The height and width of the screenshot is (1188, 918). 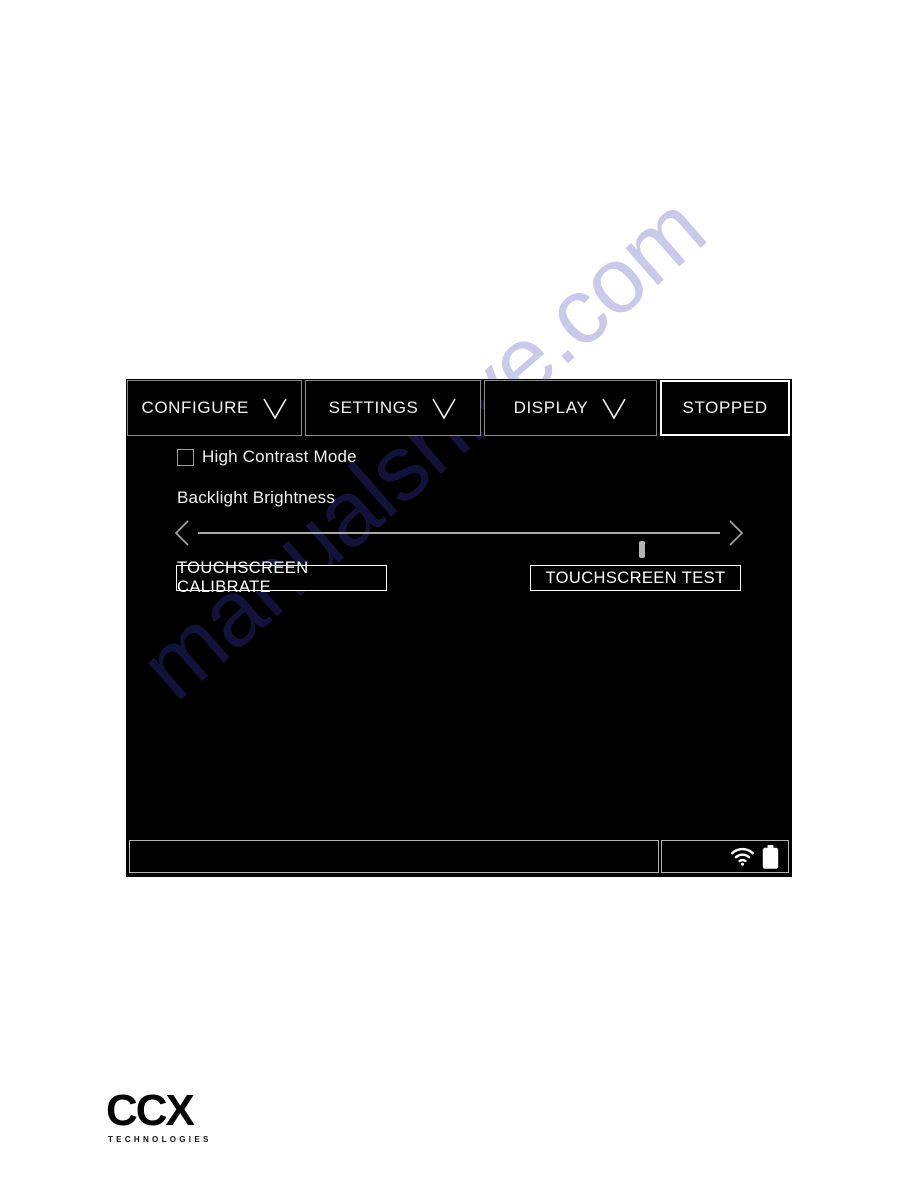 I want to click on tab-configure-label: CONFIGURE, so click(x=195, y=407).